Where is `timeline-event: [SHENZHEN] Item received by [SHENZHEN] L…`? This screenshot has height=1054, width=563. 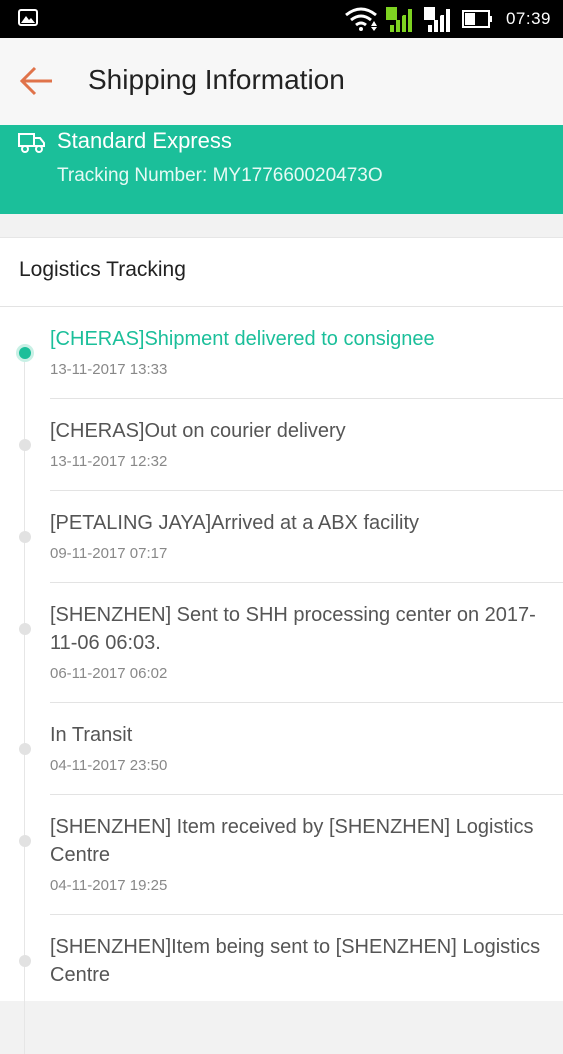
timeline-event: [SHENZHEN] Item received by [SHENZHEN] L… is located at coordinates (291, 855).